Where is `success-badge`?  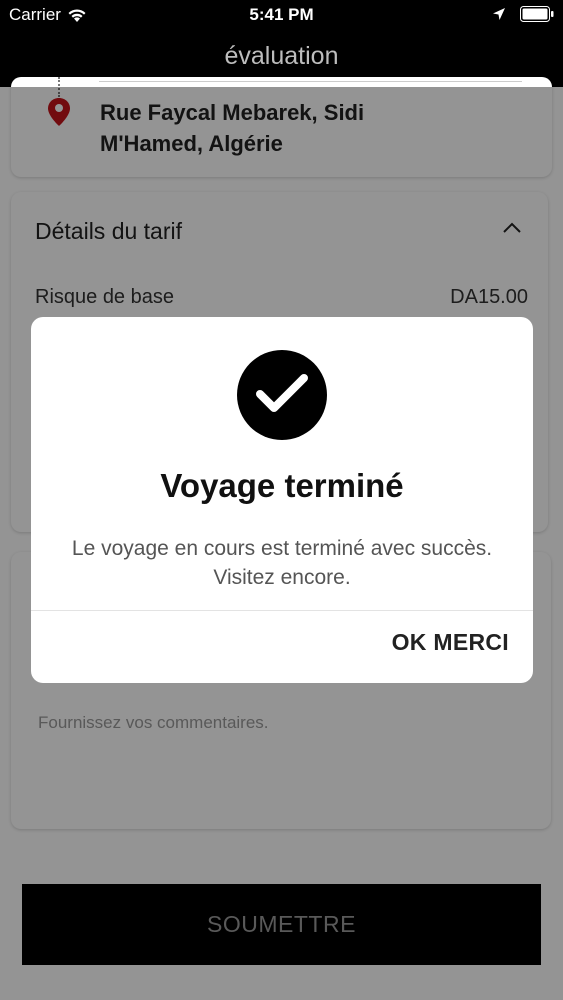 success-badge is located at coordinates (282, 395).